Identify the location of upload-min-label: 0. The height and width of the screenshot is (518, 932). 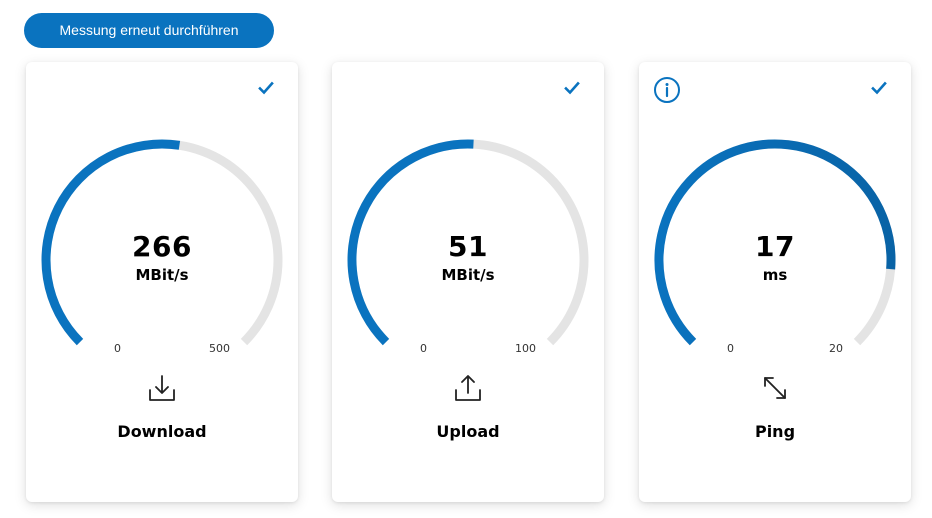
(423, 348).